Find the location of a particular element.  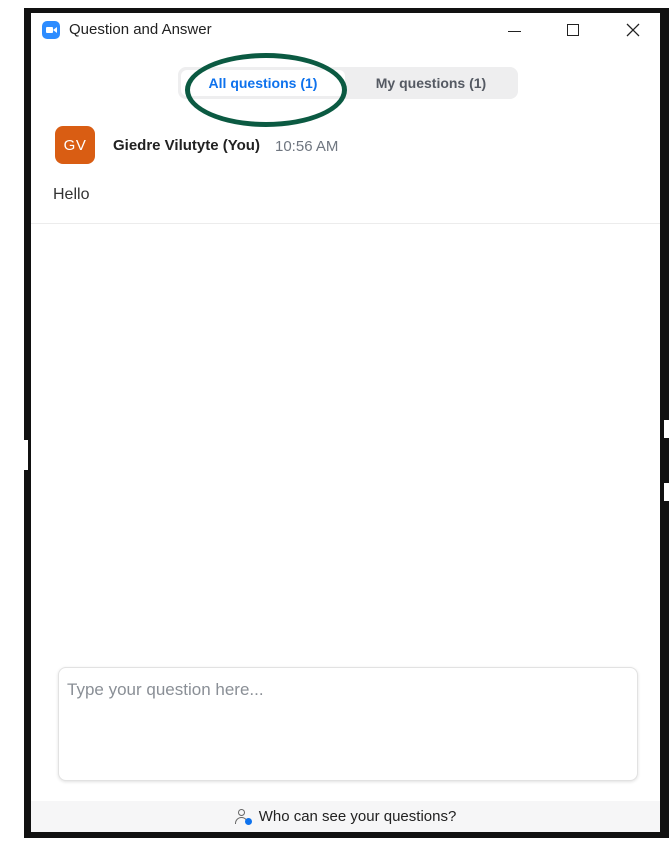

question-time: 10:56 AM is located at coordinates (307, 146).